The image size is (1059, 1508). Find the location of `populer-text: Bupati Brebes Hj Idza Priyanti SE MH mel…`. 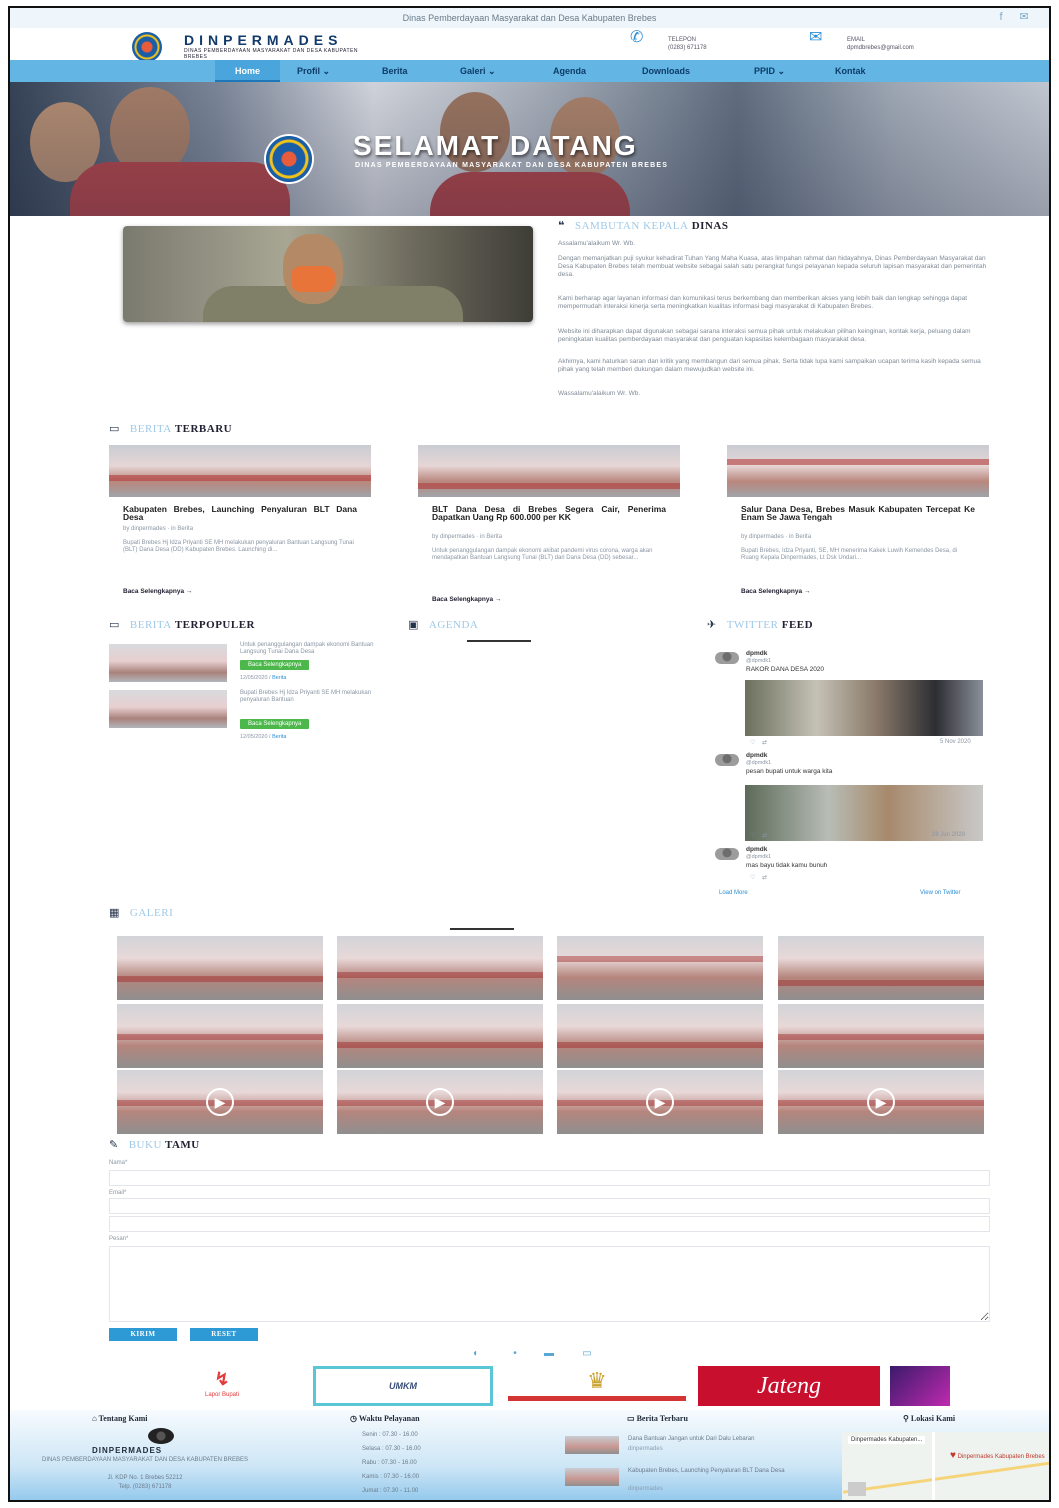

populer-text: Bupati Brebes Hj Idza Priyanti SE MH mel… is located at coordinates (306, 696).